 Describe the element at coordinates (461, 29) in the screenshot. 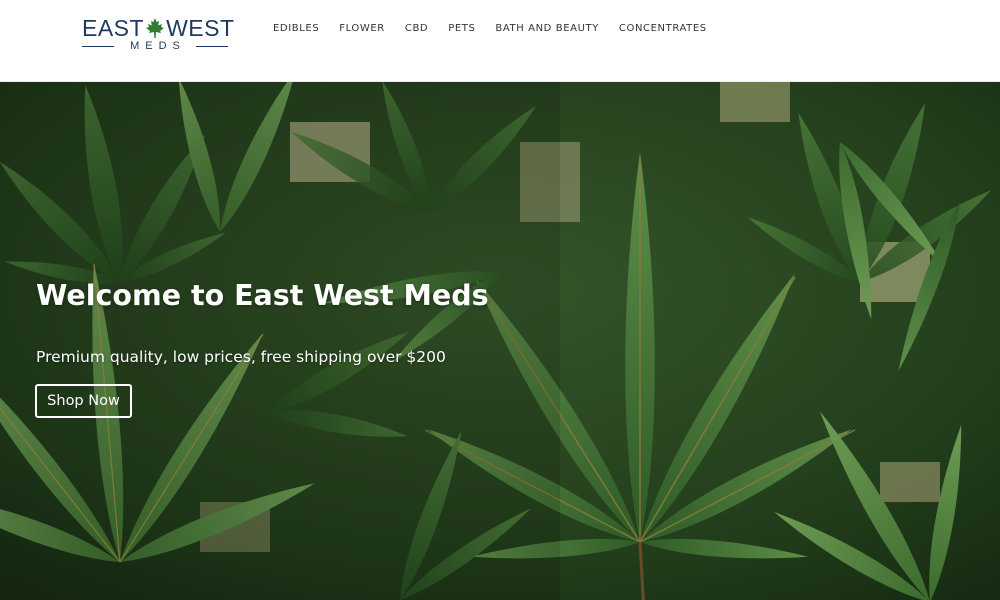

I see `nav-item-pets: PETS` at that location.